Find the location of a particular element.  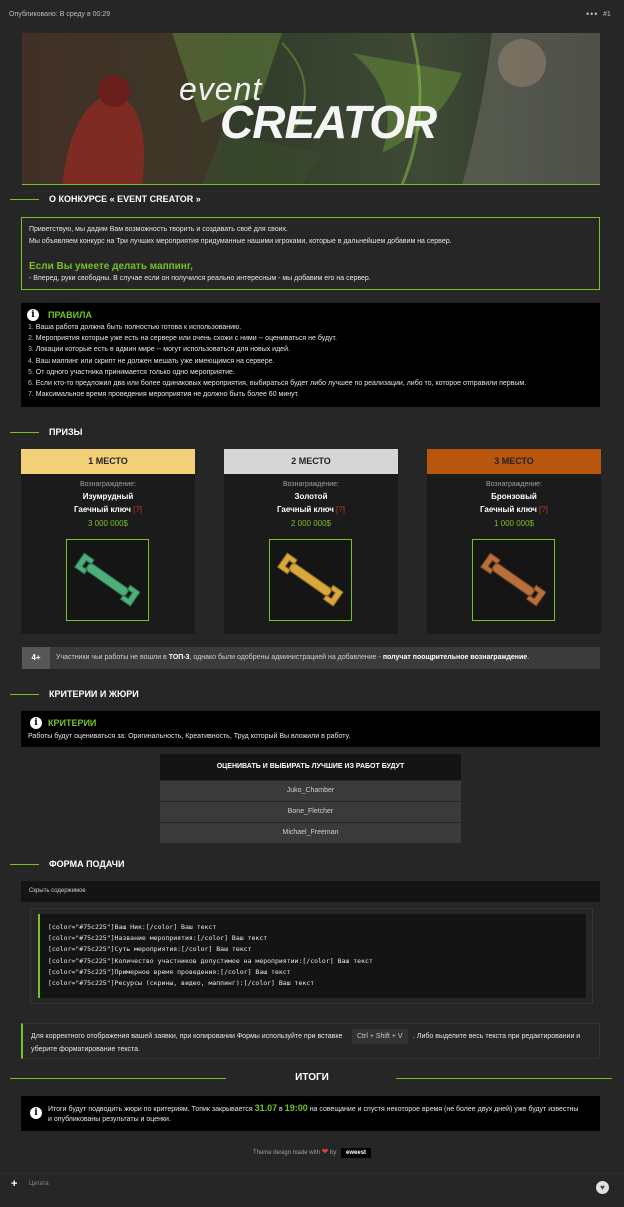

prize-amount: 2 000 000$ is located at coordinates (311, 523).